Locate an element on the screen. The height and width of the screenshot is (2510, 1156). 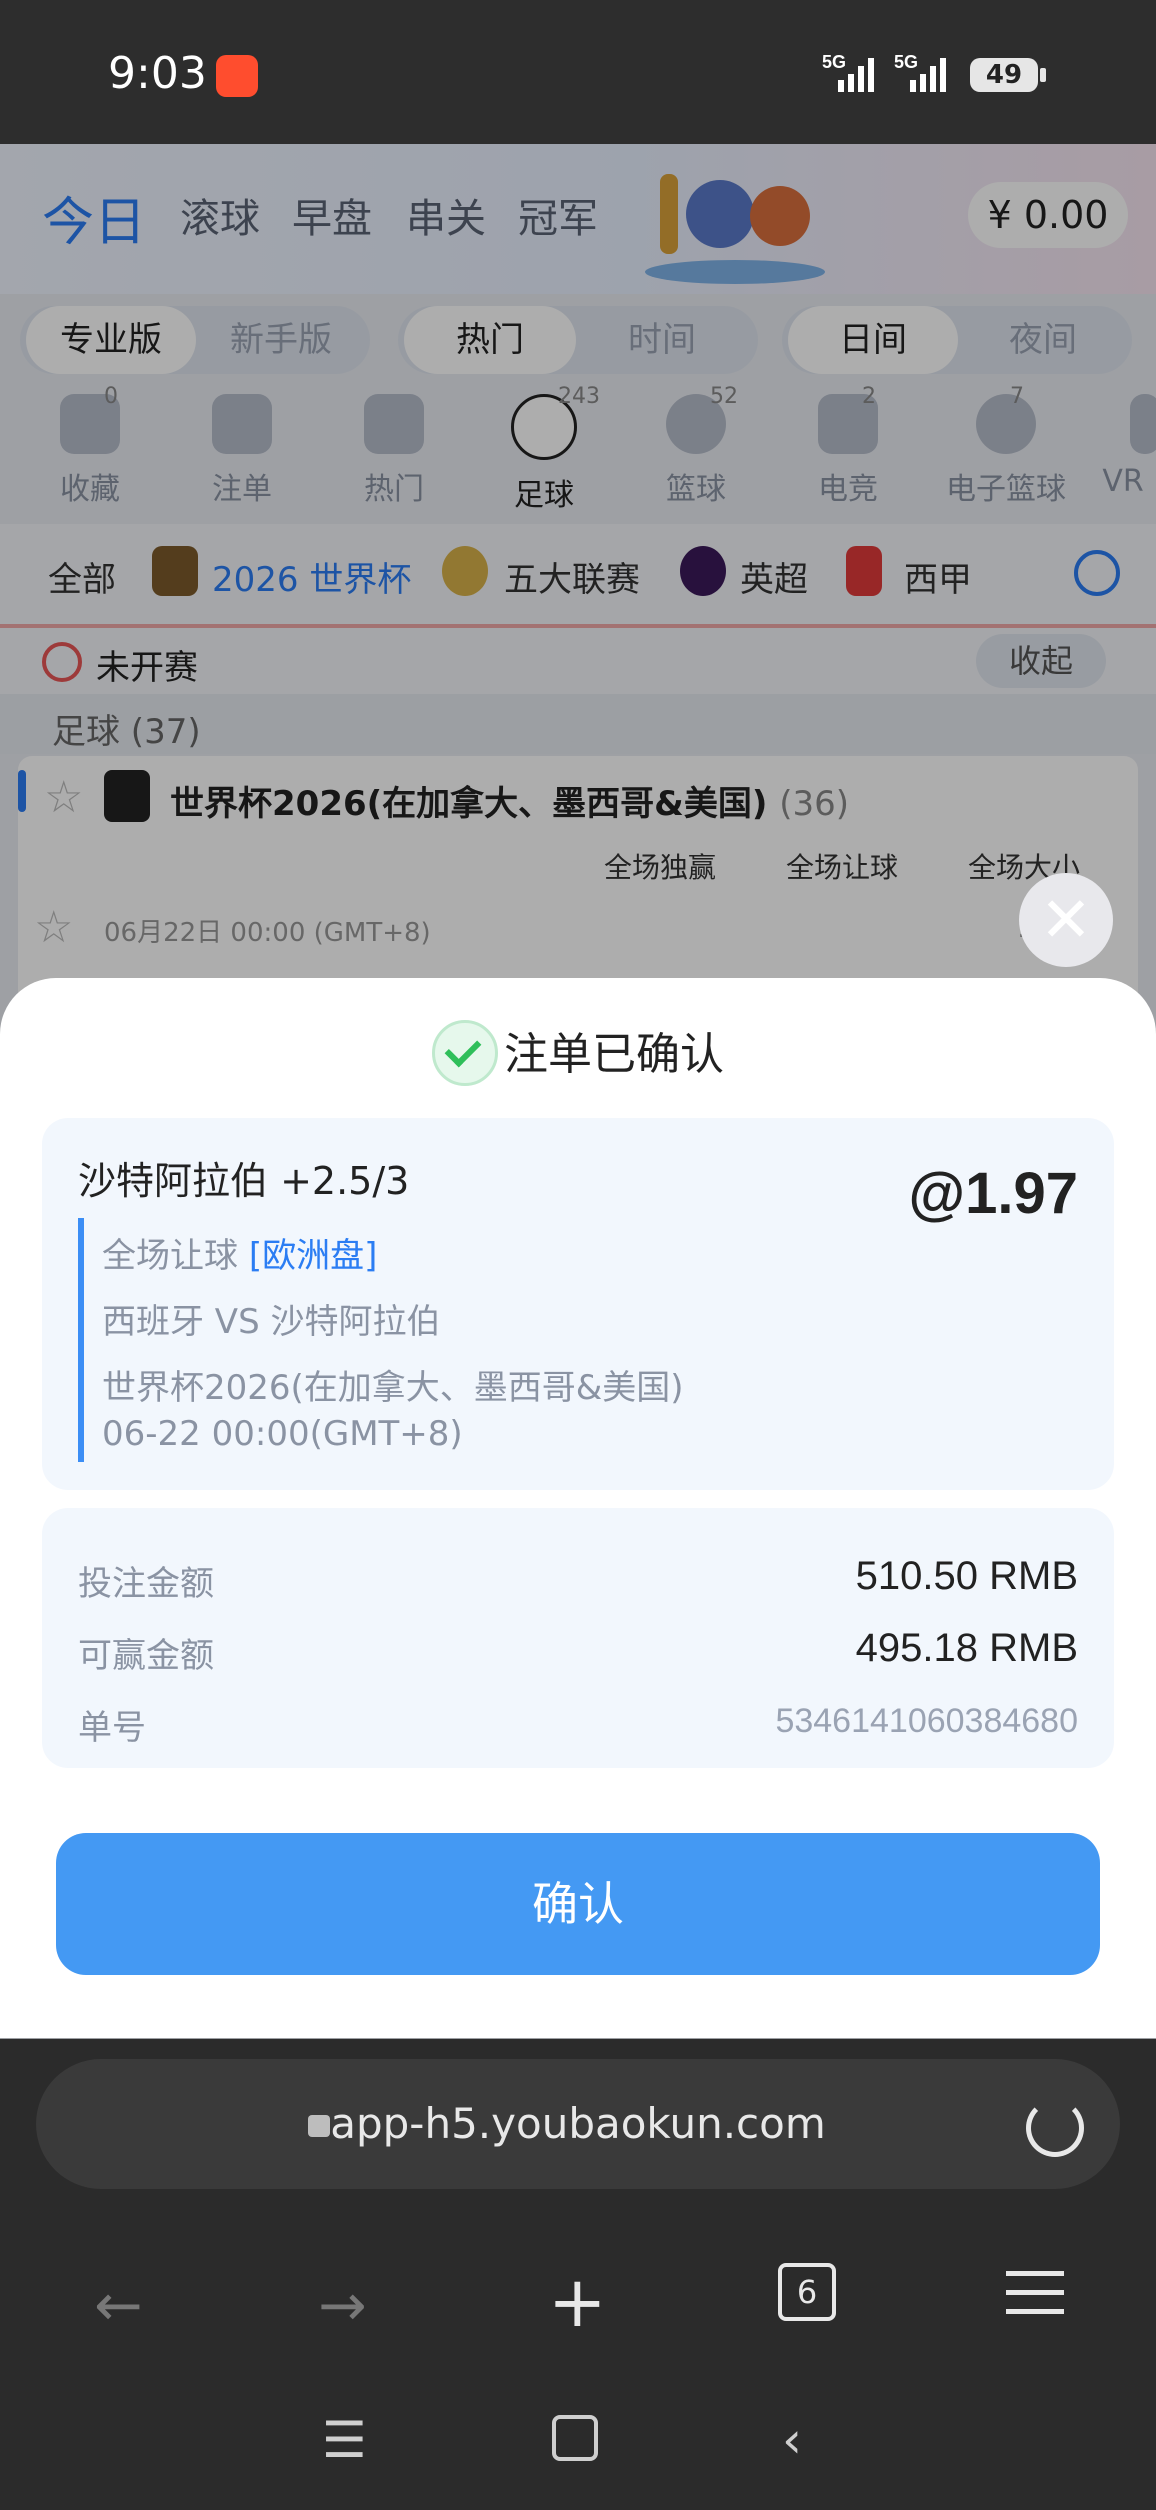
selection-name: 沙特阿拉伯 +2.5/3 is located at coordinates (244, 1181).